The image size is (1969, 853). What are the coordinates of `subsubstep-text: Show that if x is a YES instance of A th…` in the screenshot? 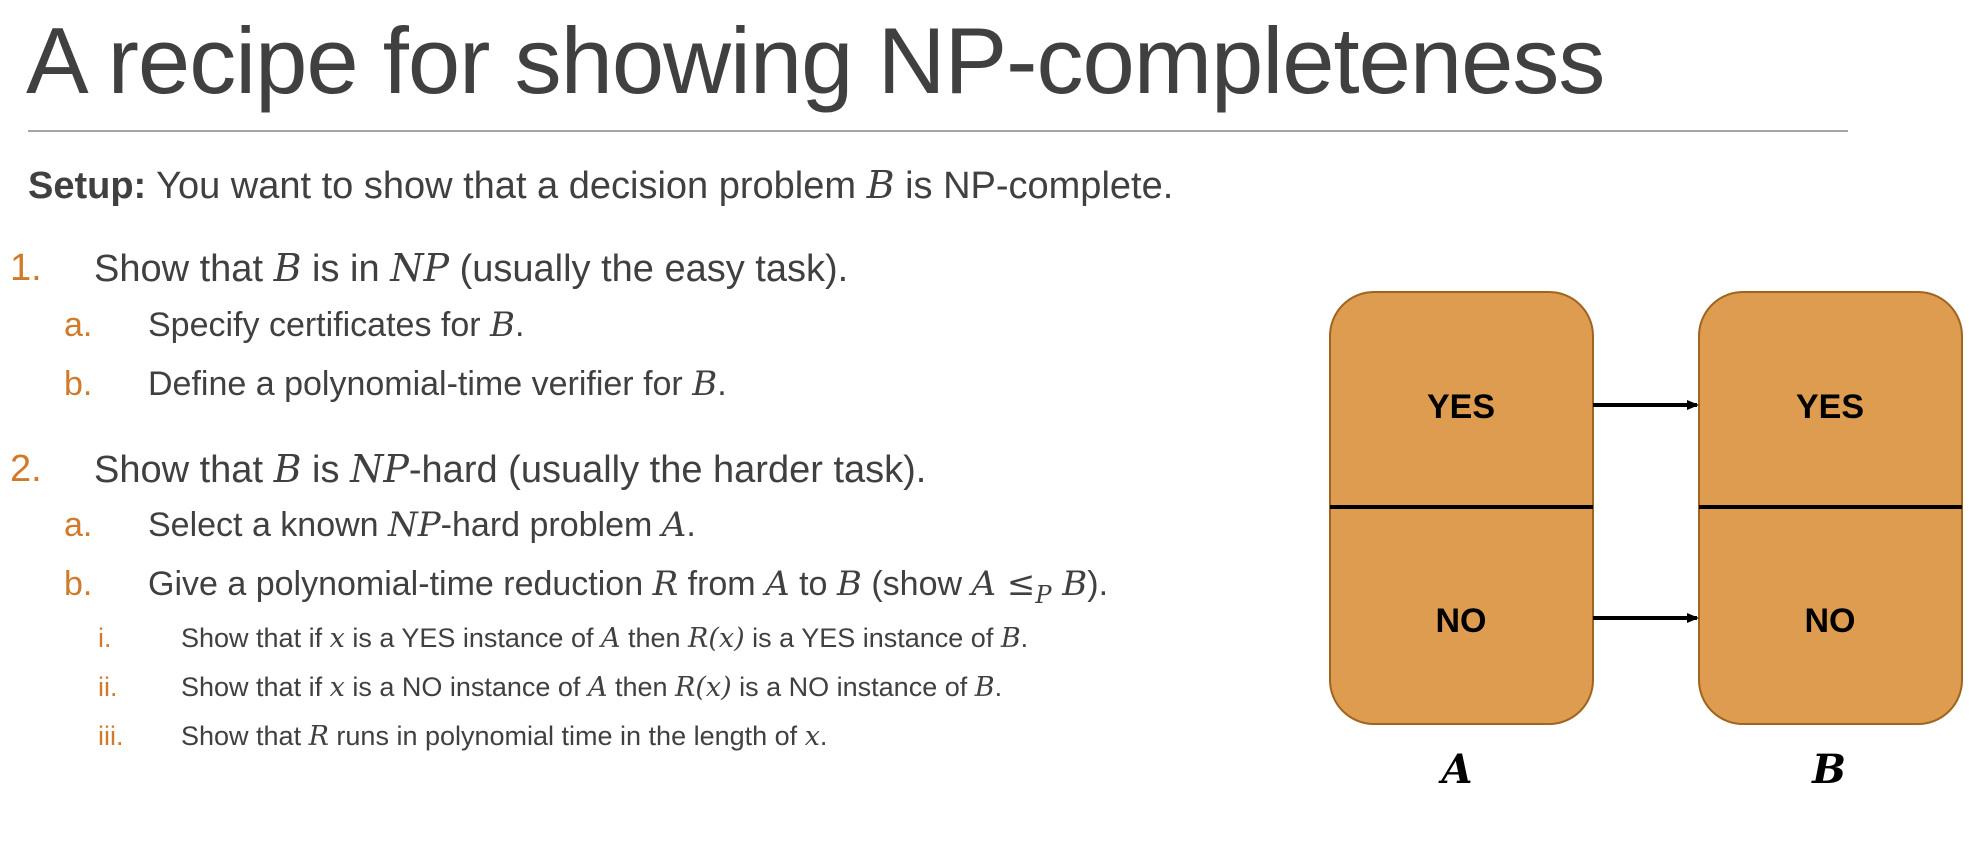 It's located at (605, 638).